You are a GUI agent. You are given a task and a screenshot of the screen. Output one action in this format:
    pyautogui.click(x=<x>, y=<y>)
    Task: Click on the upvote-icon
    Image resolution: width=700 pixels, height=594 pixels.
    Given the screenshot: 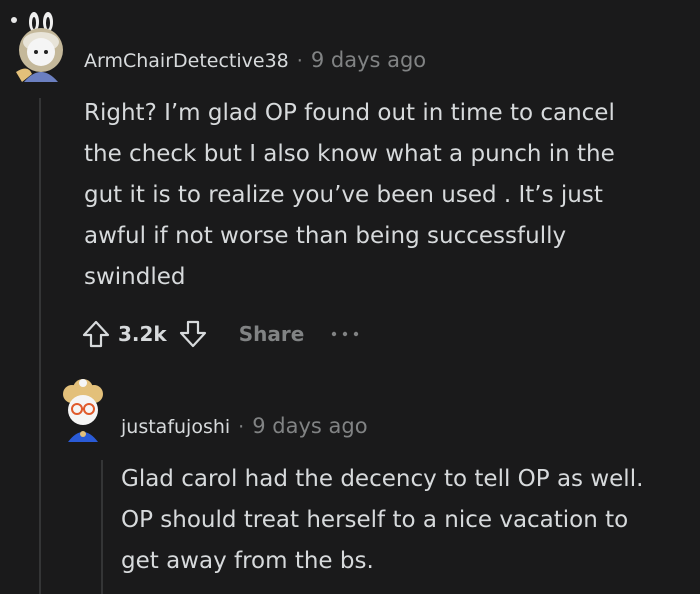 What is the action you would take?
    pyautogui.click(x=96, y=334)
    